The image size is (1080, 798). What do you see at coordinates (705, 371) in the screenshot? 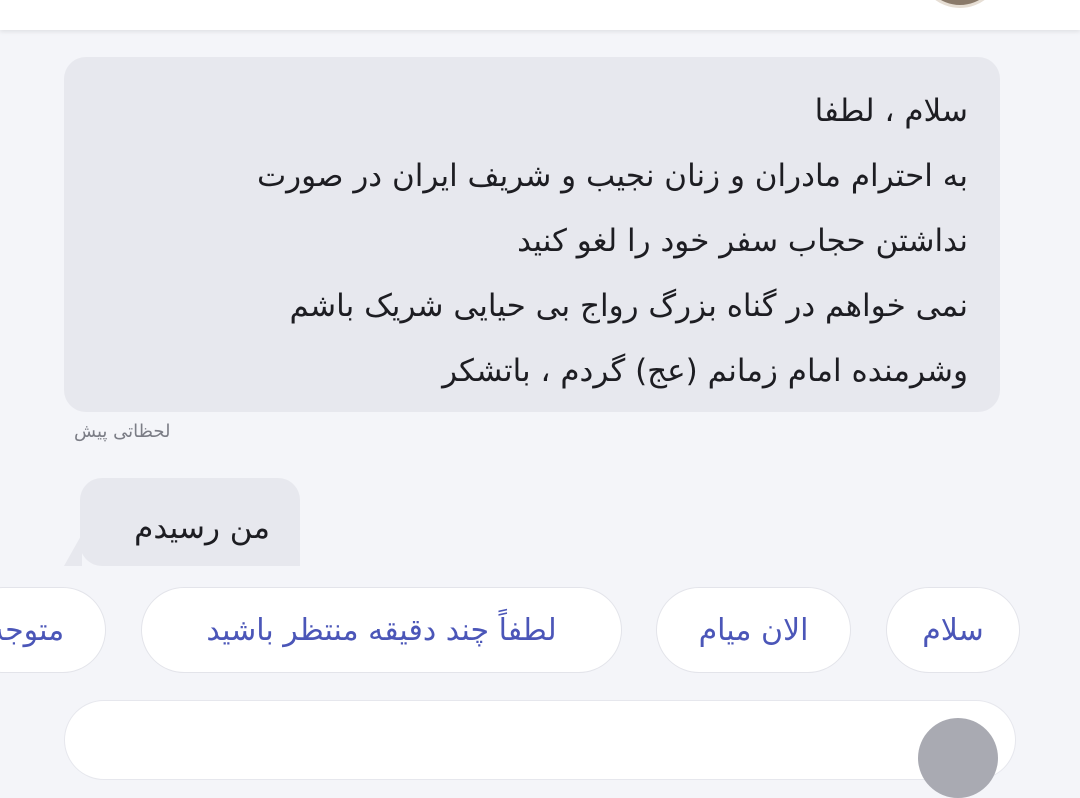
I see `message-line: وشرمنده امام زمانم (عج) گردم ، باتشکر` at bounding box center [705, 371].